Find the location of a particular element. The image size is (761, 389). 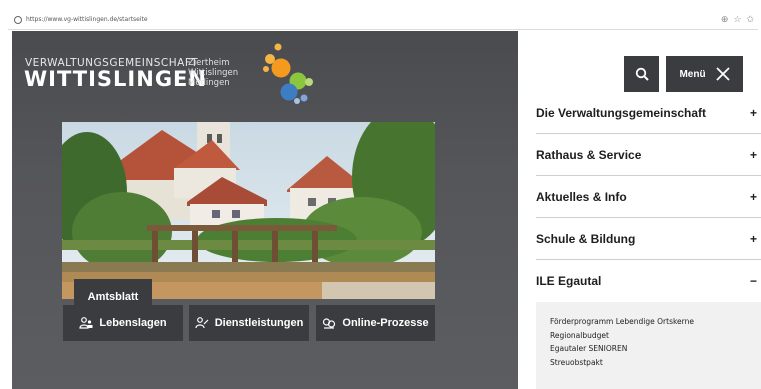

online-prozesse-label: Online-Prozesse is located at coordinates (385, 323).